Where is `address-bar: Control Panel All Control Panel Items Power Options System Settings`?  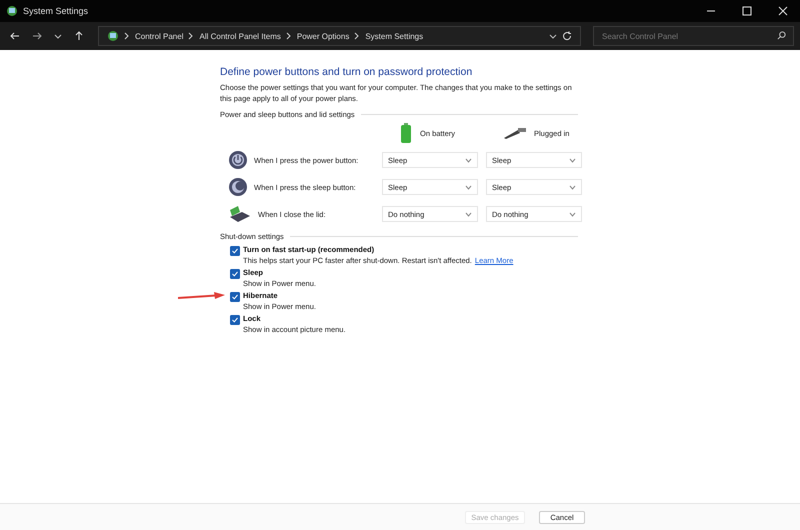
address-bar: Control Panel All Control Panel Items Power Options System Settings is located at coordinates (339, 36).